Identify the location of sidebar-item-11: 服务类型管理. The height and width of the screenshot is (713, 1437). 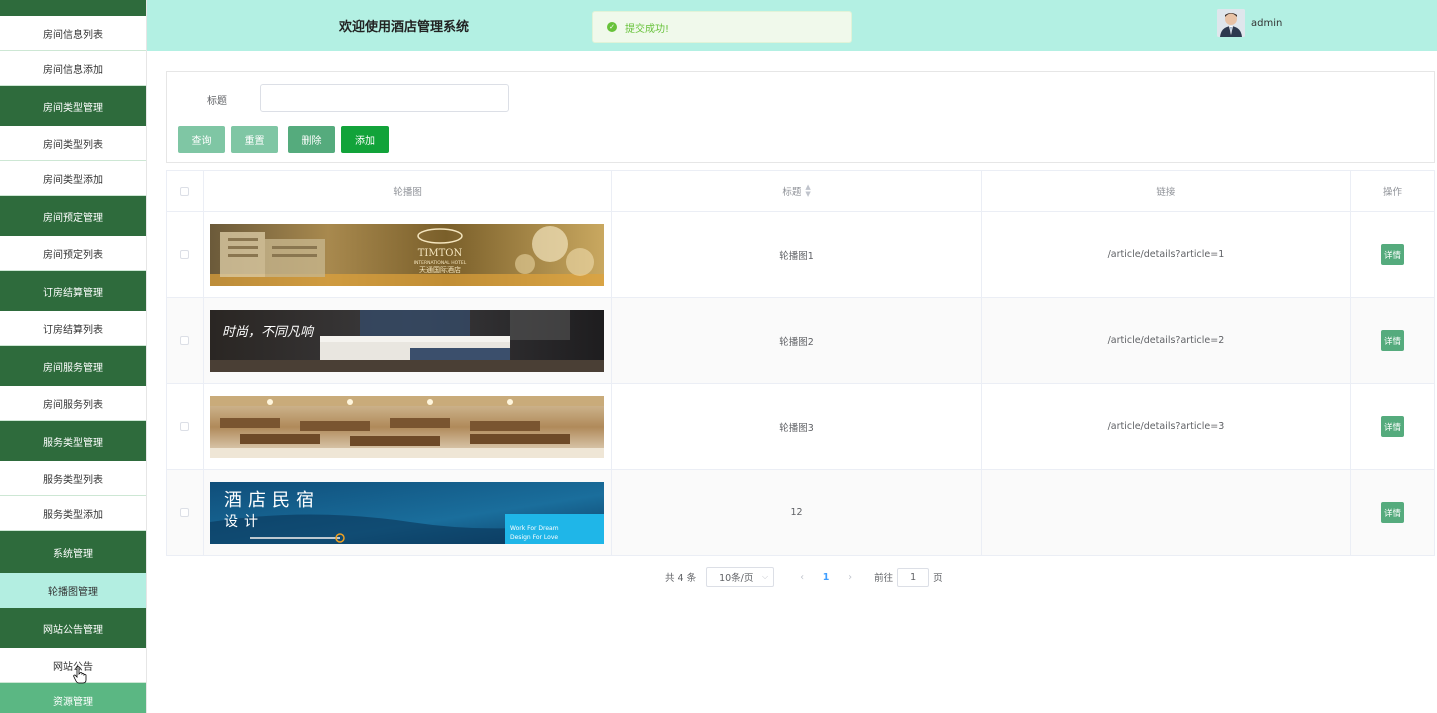
(73, 441).